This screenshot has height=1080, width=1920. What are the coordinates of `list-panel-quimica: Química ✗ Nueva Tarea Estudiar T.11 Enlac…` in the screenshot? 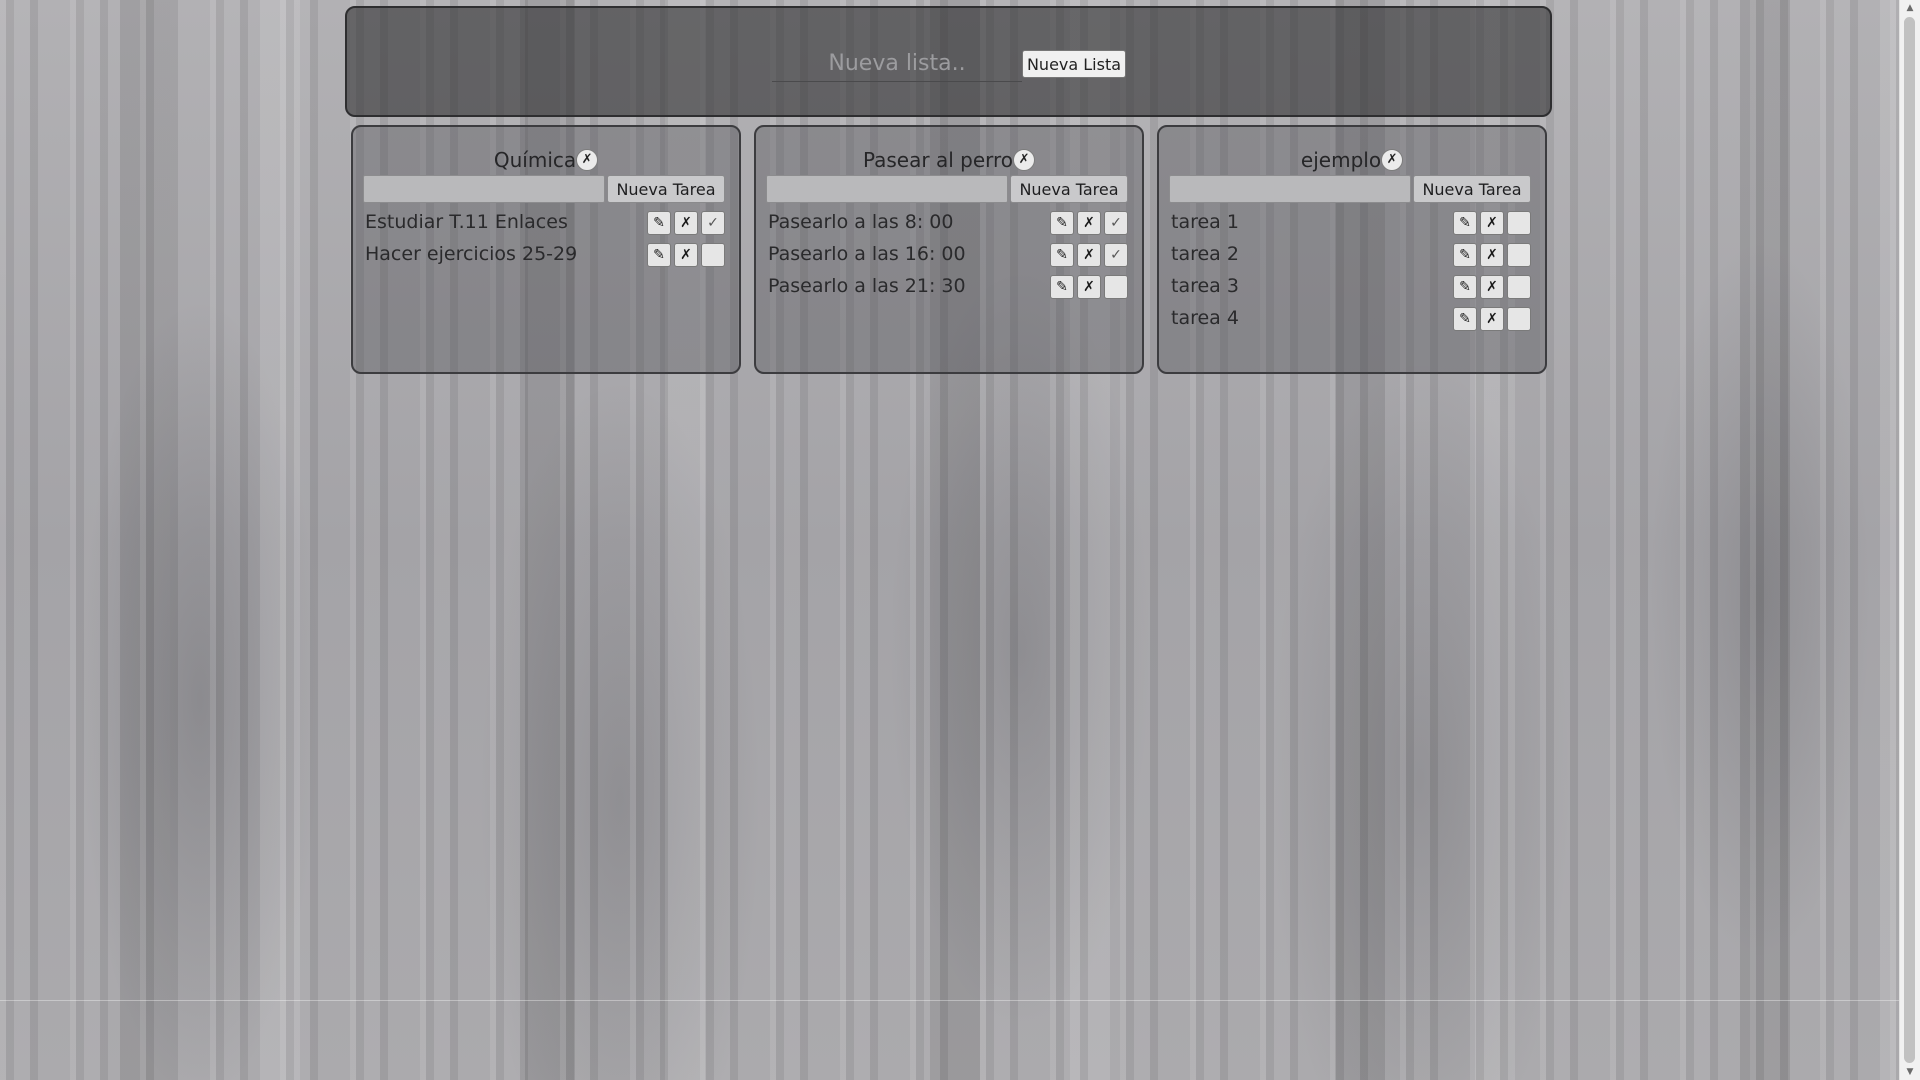 It's located at (546, 249).